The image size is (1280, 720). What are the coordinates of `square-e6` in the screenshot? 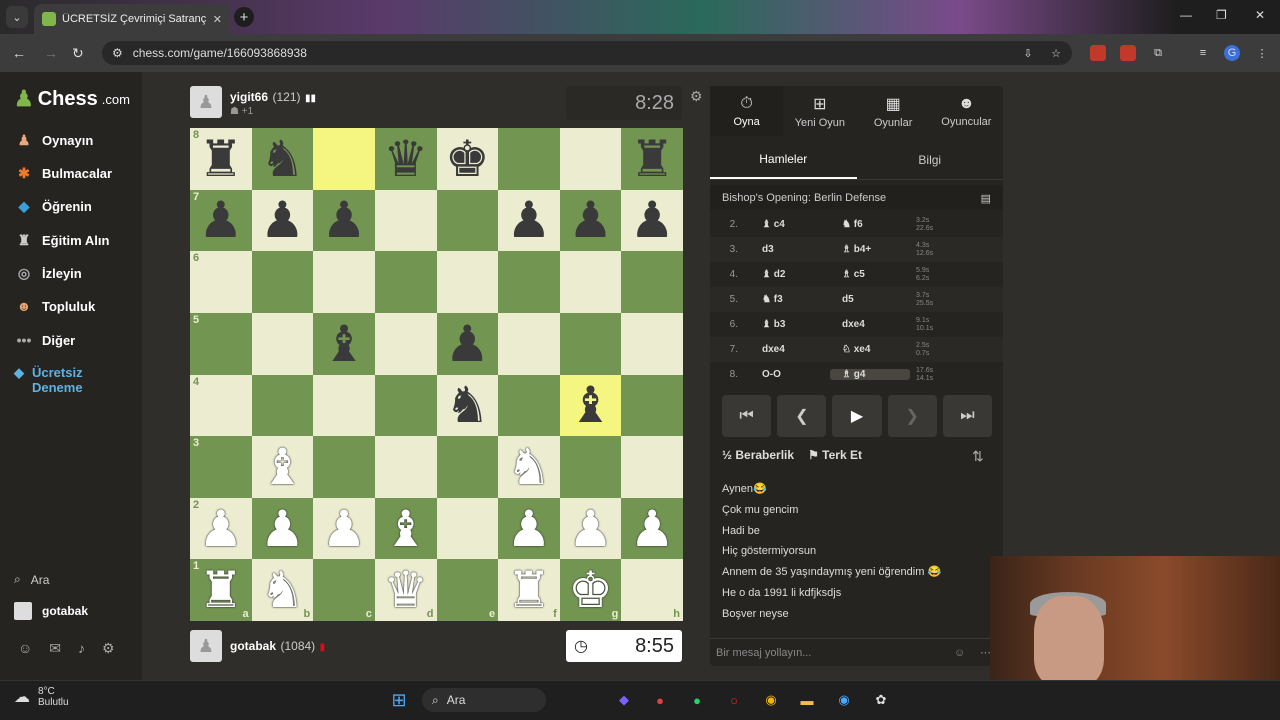 It's located at (467, 282).